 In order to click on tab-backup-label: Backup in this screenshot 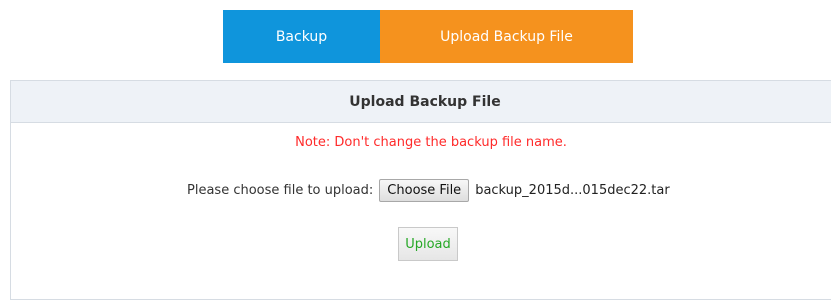, I will do `click(301, 36)`.